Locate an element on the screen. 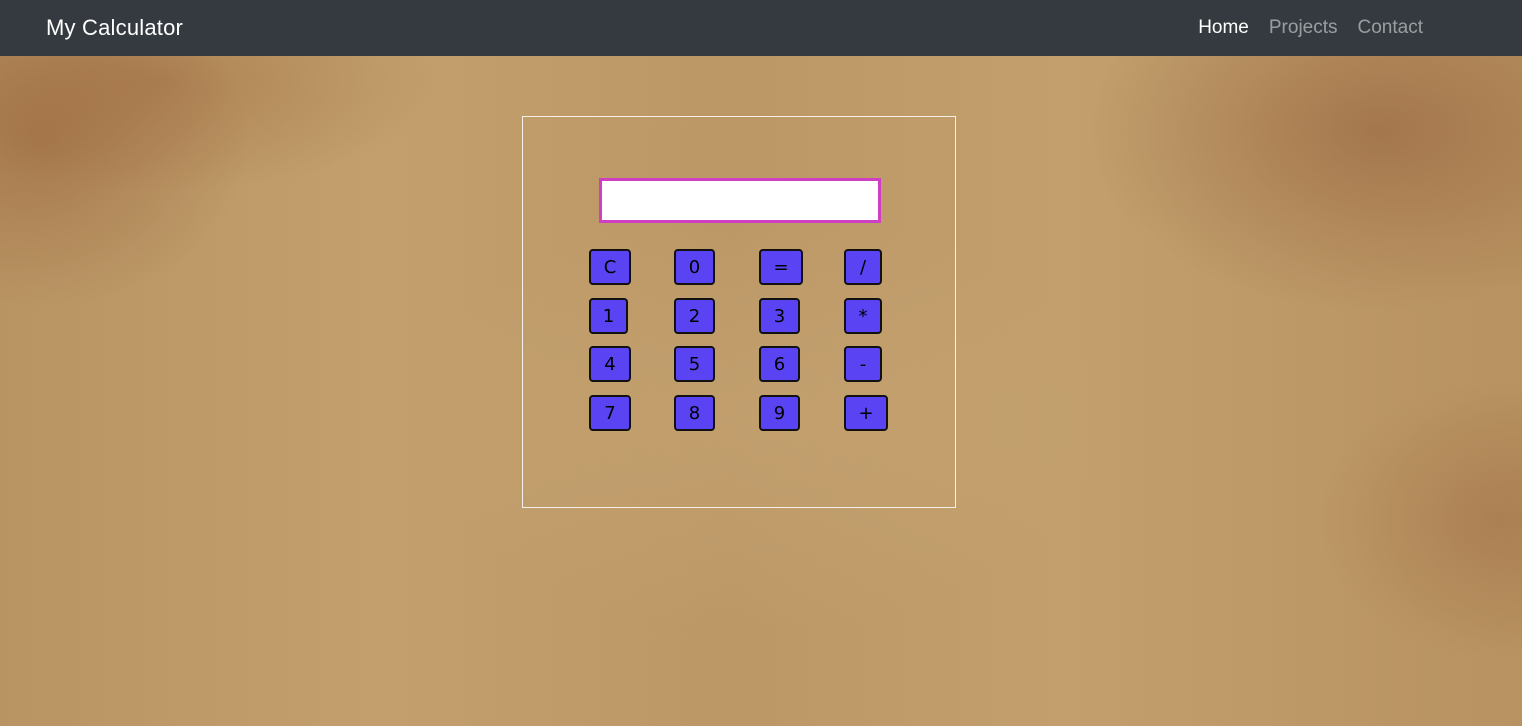 The width and height of the screenshot is (1522, 726). nav-link-contact: Contact is located at coordinates (1390, 28).